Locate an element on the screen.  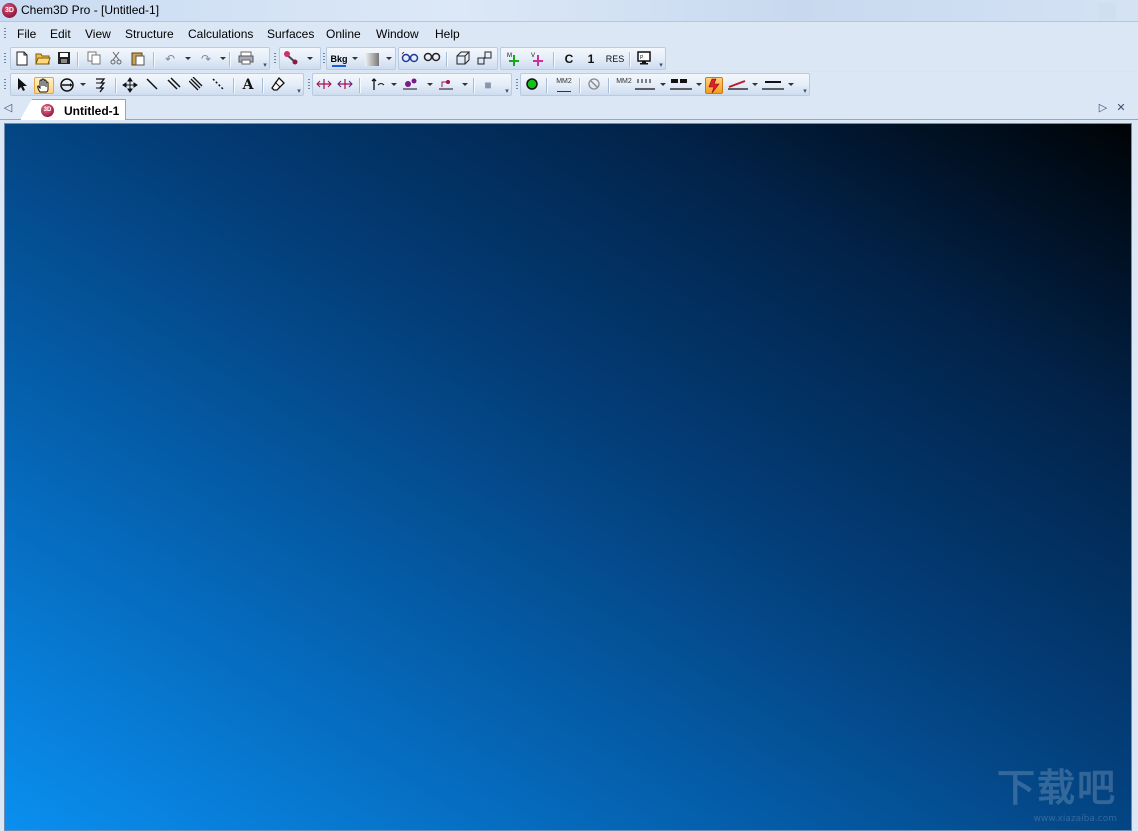
atom-labels-toolbar: M V C 1 RES P ▾ is located at coordinates (583, 58).